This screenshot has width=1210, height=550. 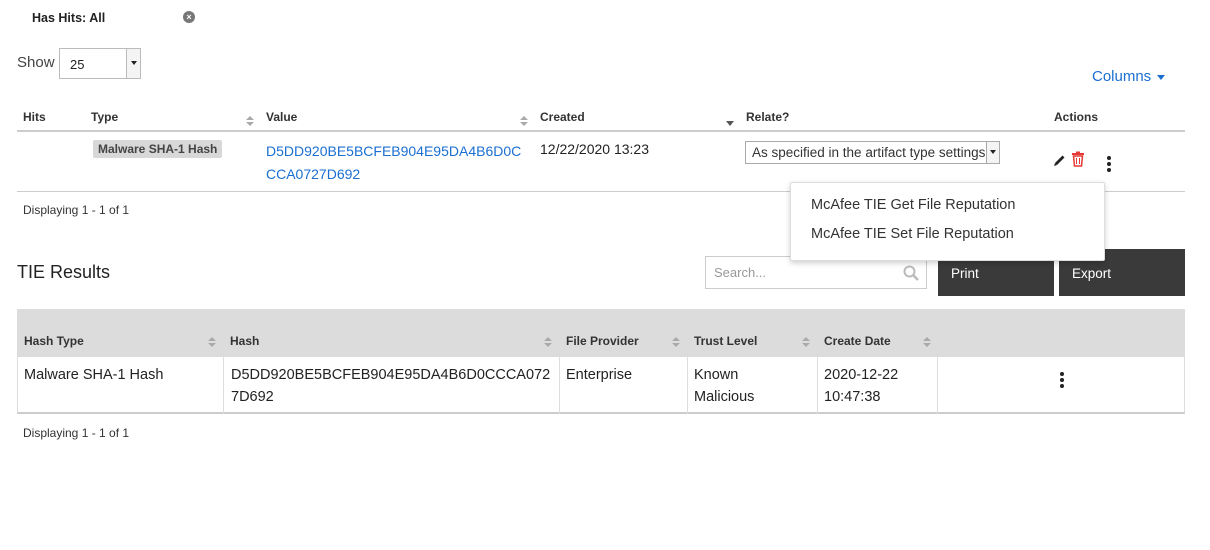 What do you see at coordinates (244, 341) in the screenshot?
I see `header-hash: Hash` at bounding box center [244, 341].